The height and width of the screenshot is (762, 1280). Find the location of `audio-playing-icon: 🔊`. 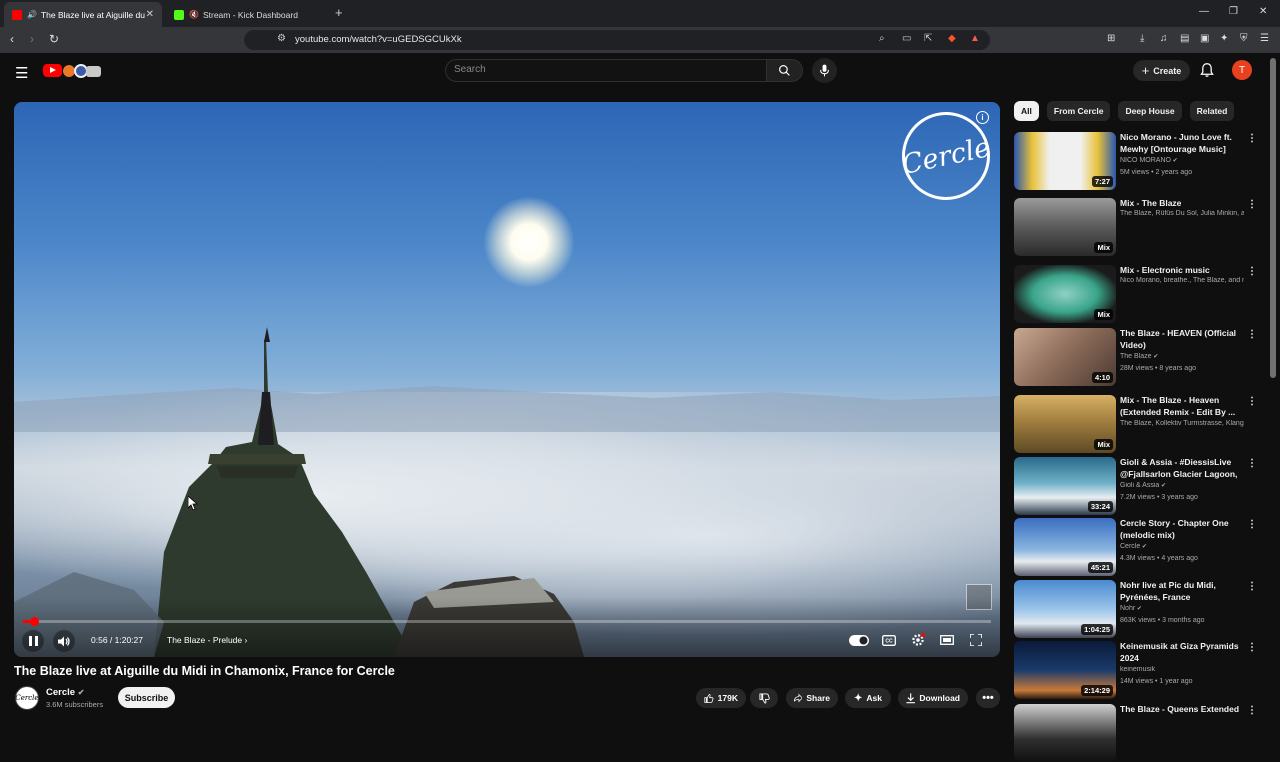

audio-playing-icon: 🔊 is located at coordinates (32, 14).